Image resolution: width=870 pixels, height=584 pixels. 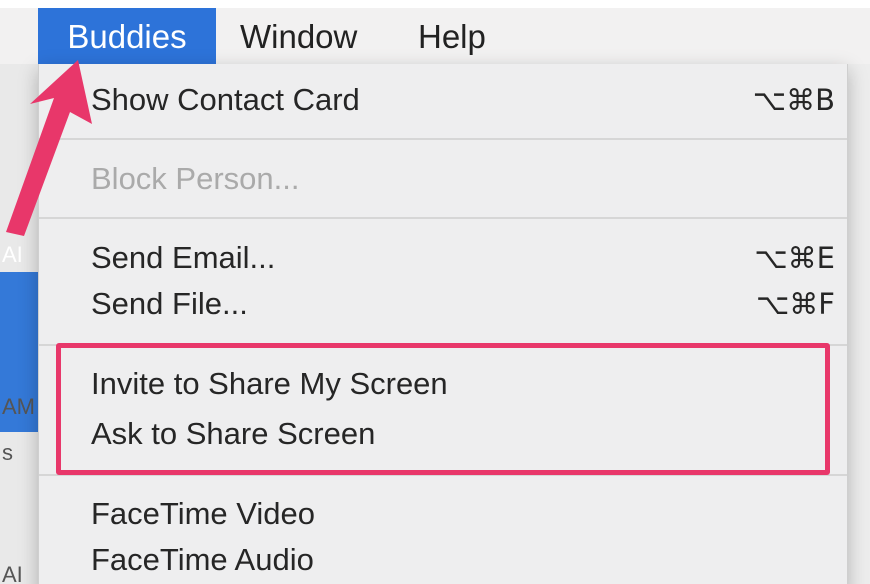 What do you see at coordinates (443, 100) in the screenshot?
I see `menu-item-show-contact-card: Show Contact Card ⌥⌘B` at bounding box center [443, 100].